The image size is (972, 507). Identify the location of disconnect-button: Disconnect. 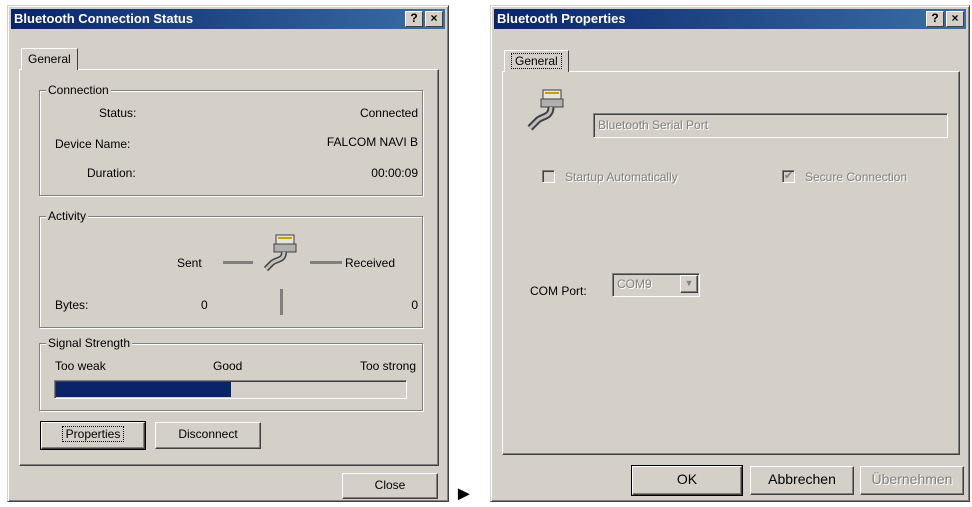
(208, 435).